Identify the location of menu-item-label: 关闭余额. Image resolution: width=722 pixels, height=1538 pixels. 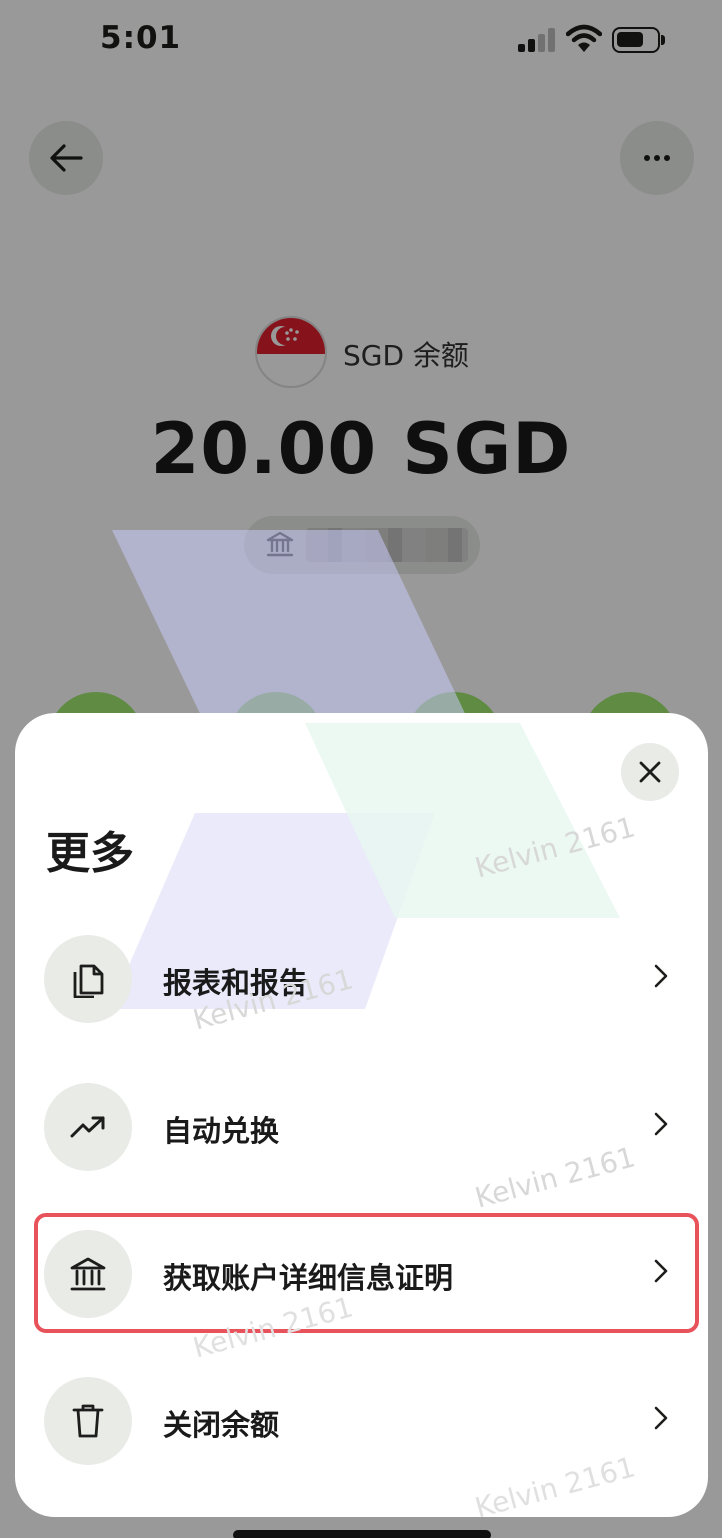
(221, 1425).